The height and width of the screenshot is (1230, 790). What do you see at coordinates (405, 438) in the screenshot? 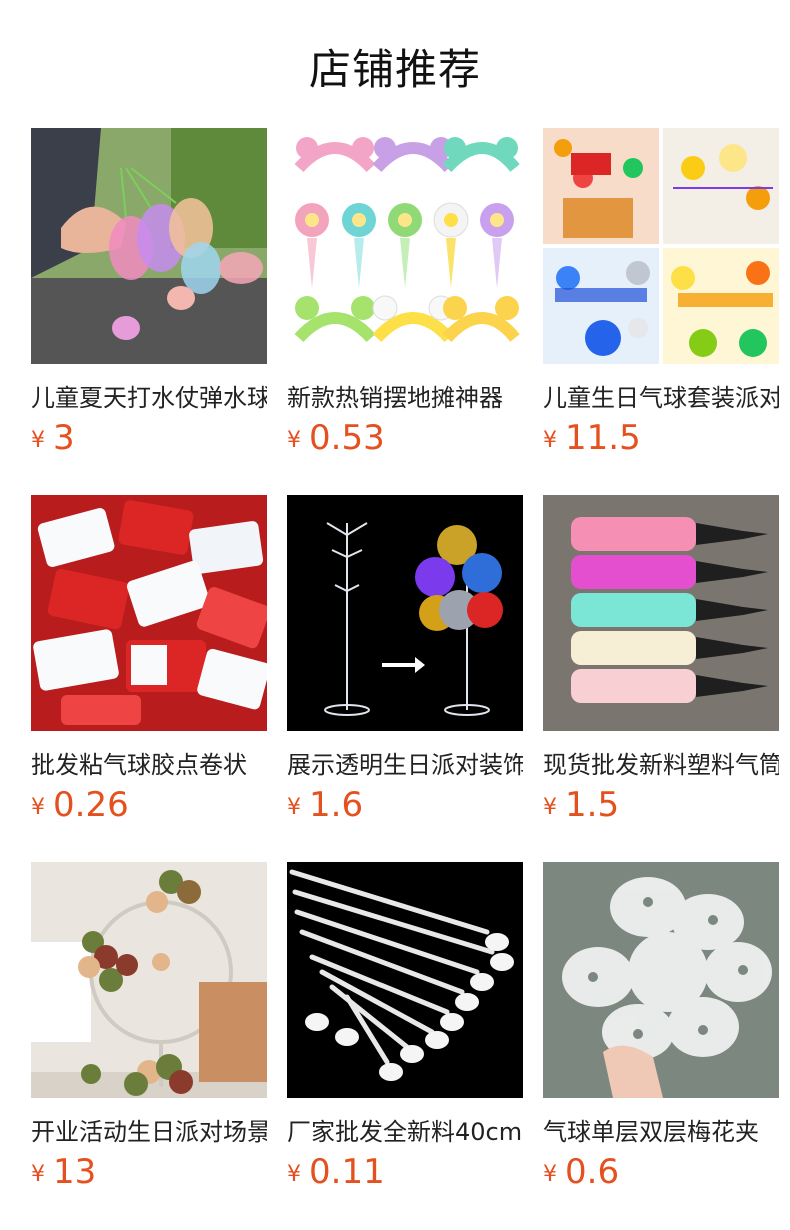
I see `product-price: ¥0.53` at bounding box center [405, 438].